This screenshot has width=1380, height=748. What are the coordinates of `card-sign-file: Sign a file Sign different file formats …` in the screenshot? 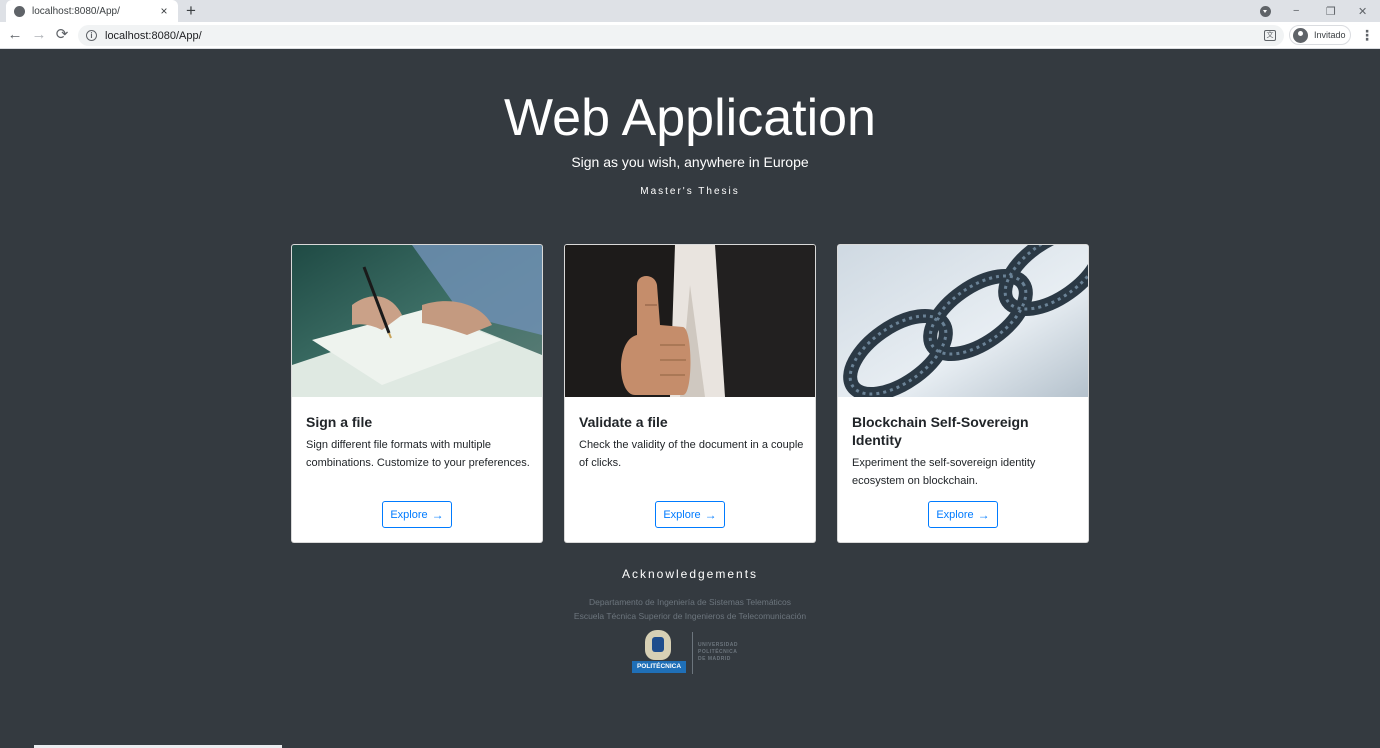 It's located at (417, 393).